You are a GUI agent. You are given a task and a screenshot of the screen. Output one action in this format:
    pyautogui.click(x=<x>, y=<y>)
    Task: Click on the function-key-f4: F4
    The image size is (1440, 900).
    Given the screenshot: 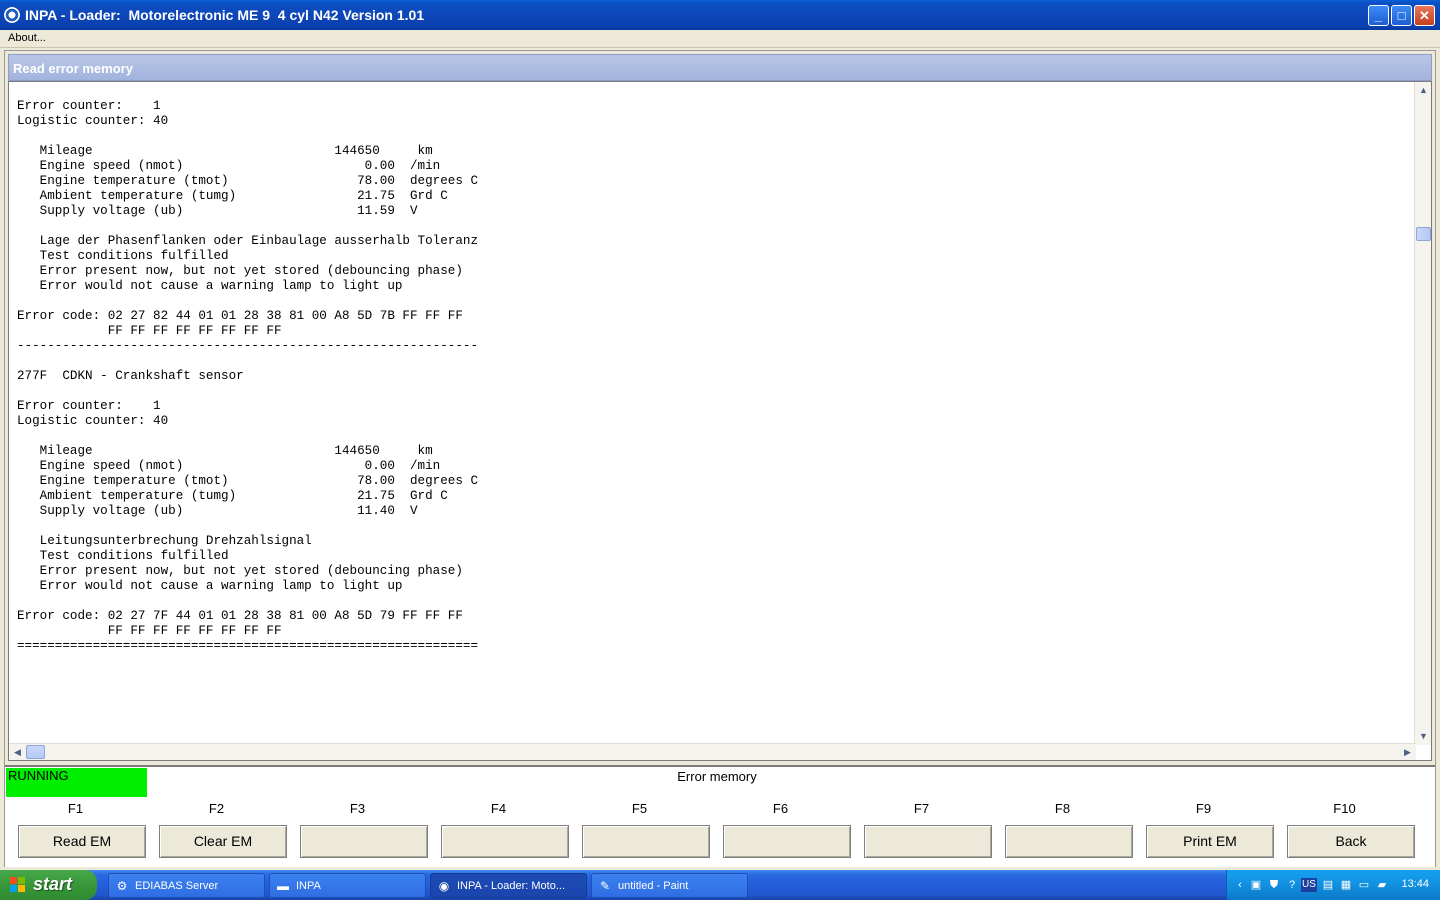 What is the action you would take?
    pyautogui.click(x=498, y=832)
    